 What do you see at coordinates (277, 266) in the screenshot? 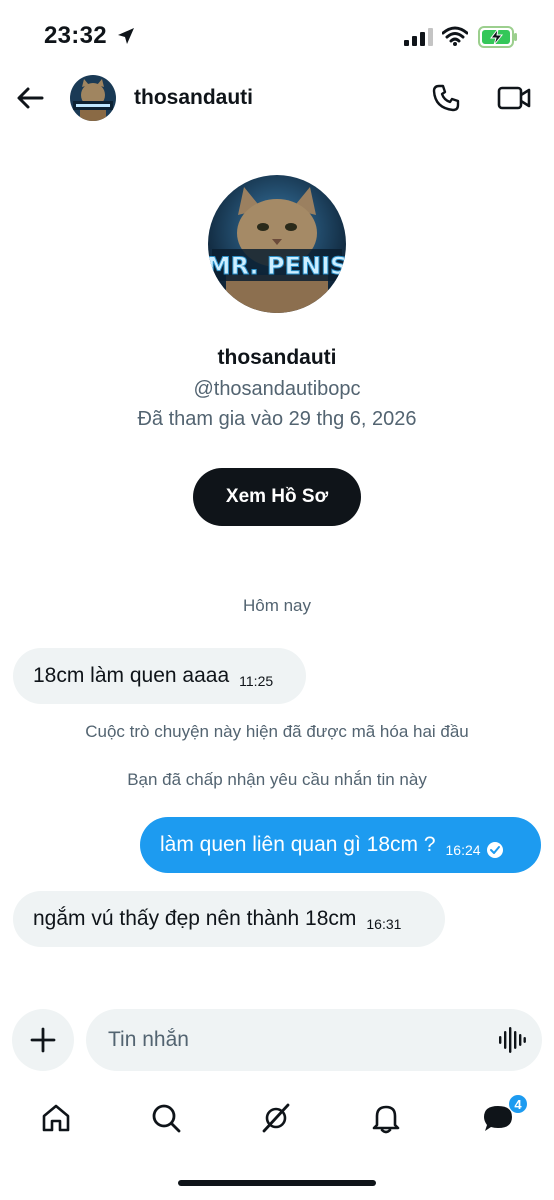
I see `svg-text: MR. PENIS` at bounding box center [277, 266].